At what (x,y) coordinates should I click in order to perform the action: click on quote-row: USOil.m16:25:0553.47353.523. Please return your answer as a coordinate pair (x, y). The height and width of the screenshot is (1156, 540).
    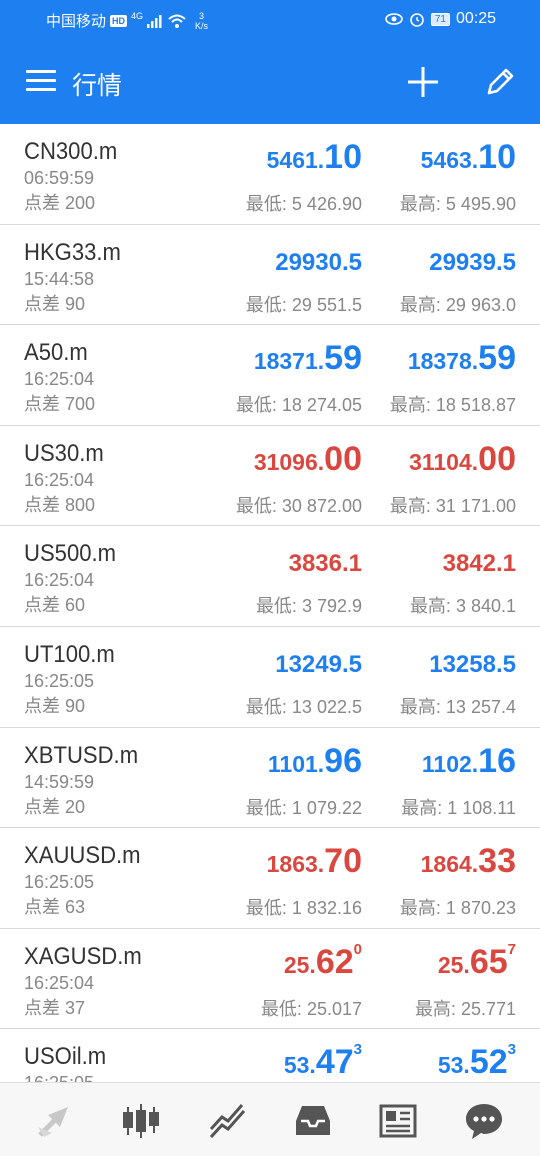
    Looking at the image, I should click on (270, 1055).